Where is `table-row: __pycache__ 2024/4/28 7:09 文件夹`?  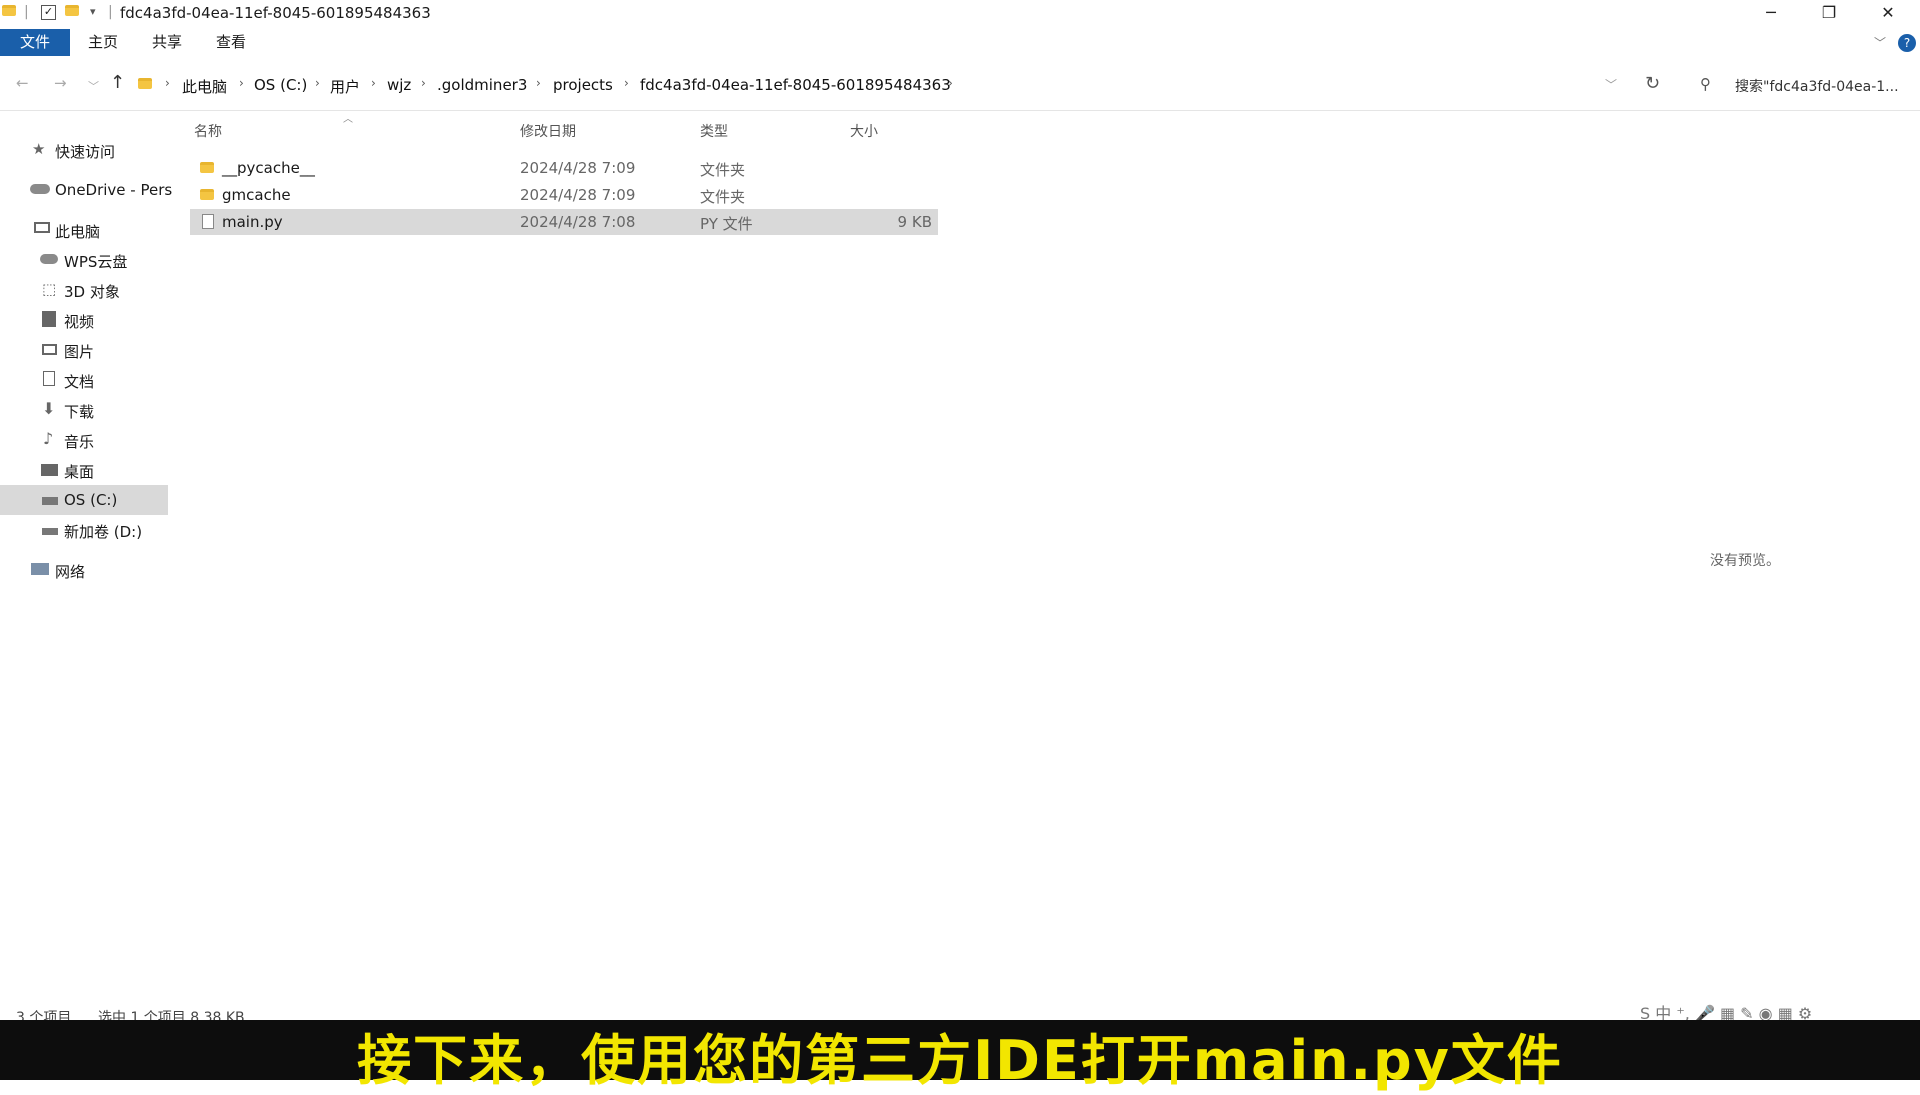 table-row: __pycache__ 2024/4/28 7:09 文件夹 is located at coordinates (564, 168).